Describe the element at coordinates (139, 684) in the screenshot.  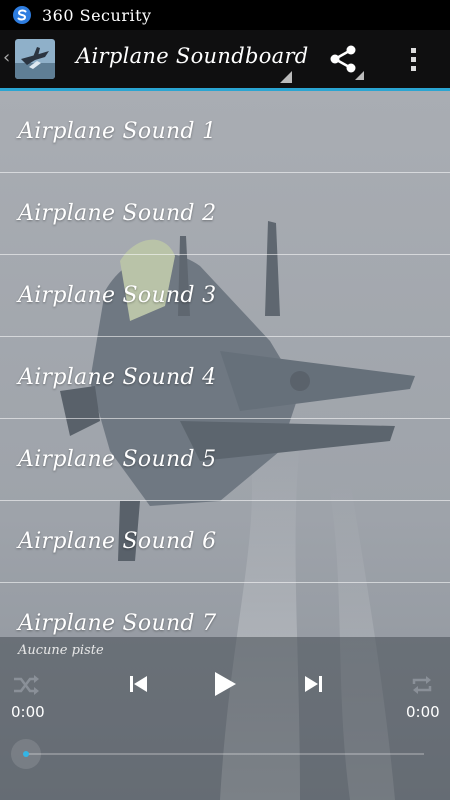
I see `previous-track-icon` at that location.